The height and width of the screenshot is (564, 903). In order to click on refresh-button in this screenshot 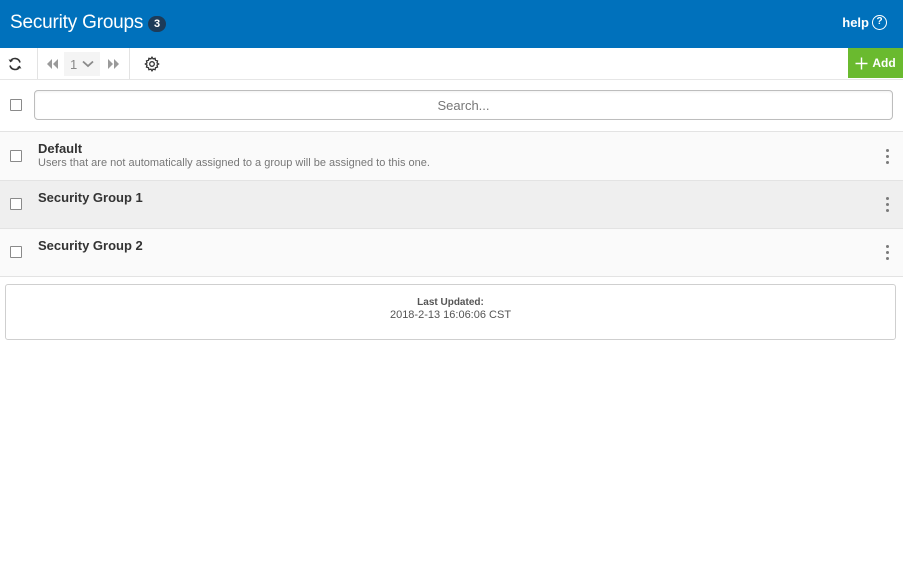, I will do `click(15, 63)`.